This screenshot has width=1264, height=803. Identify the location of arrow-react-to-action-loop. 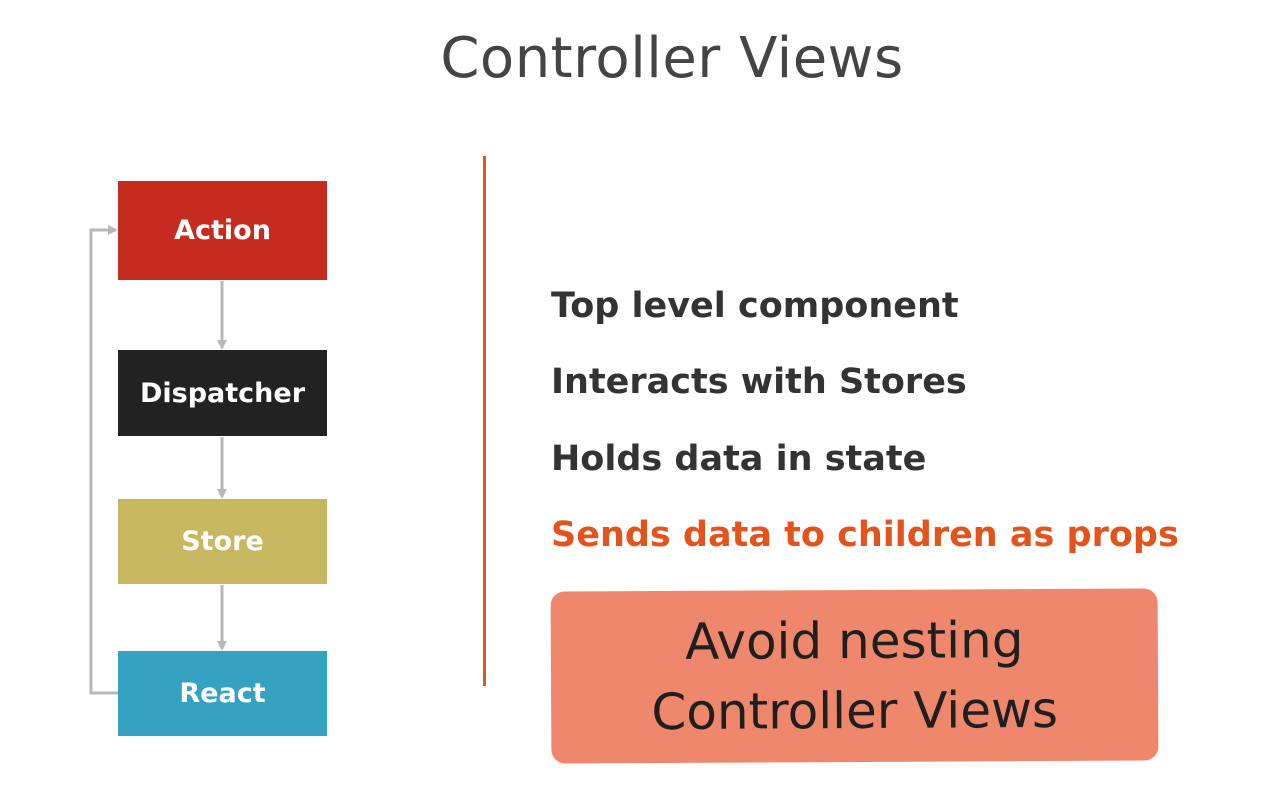
(103, 460).